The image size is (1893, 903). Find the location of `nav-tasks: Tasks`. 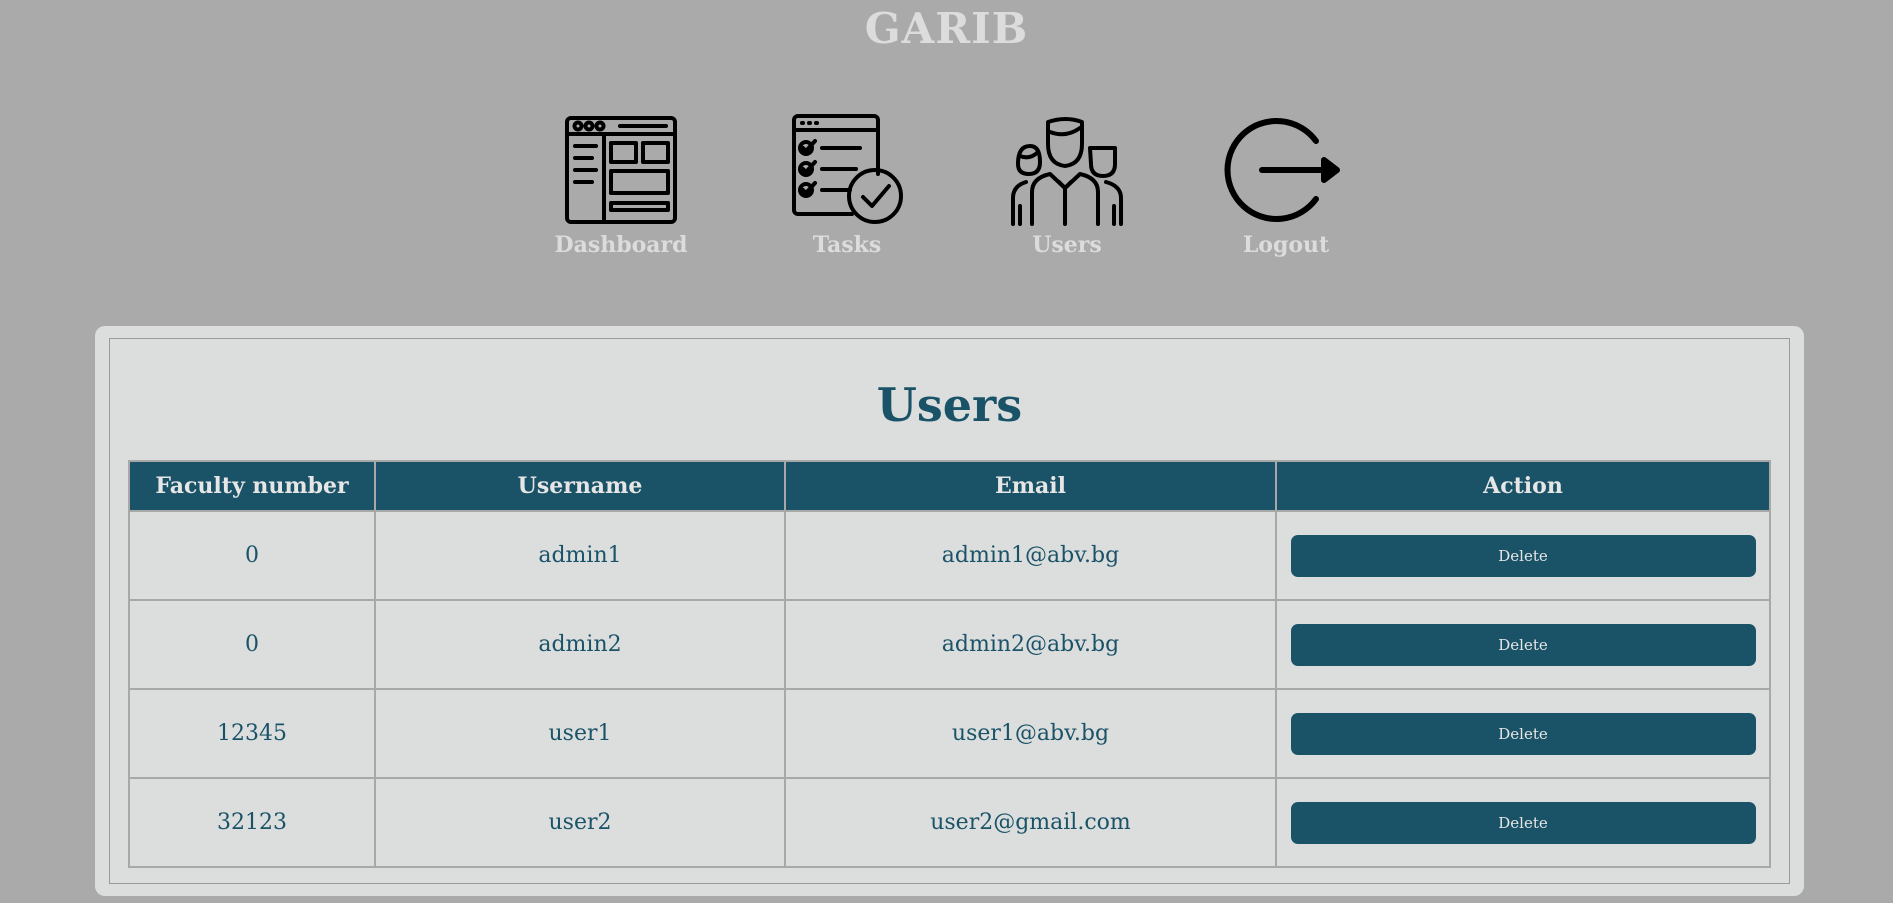

nav-tasks: Tasks is located at coordinates (847, 186).